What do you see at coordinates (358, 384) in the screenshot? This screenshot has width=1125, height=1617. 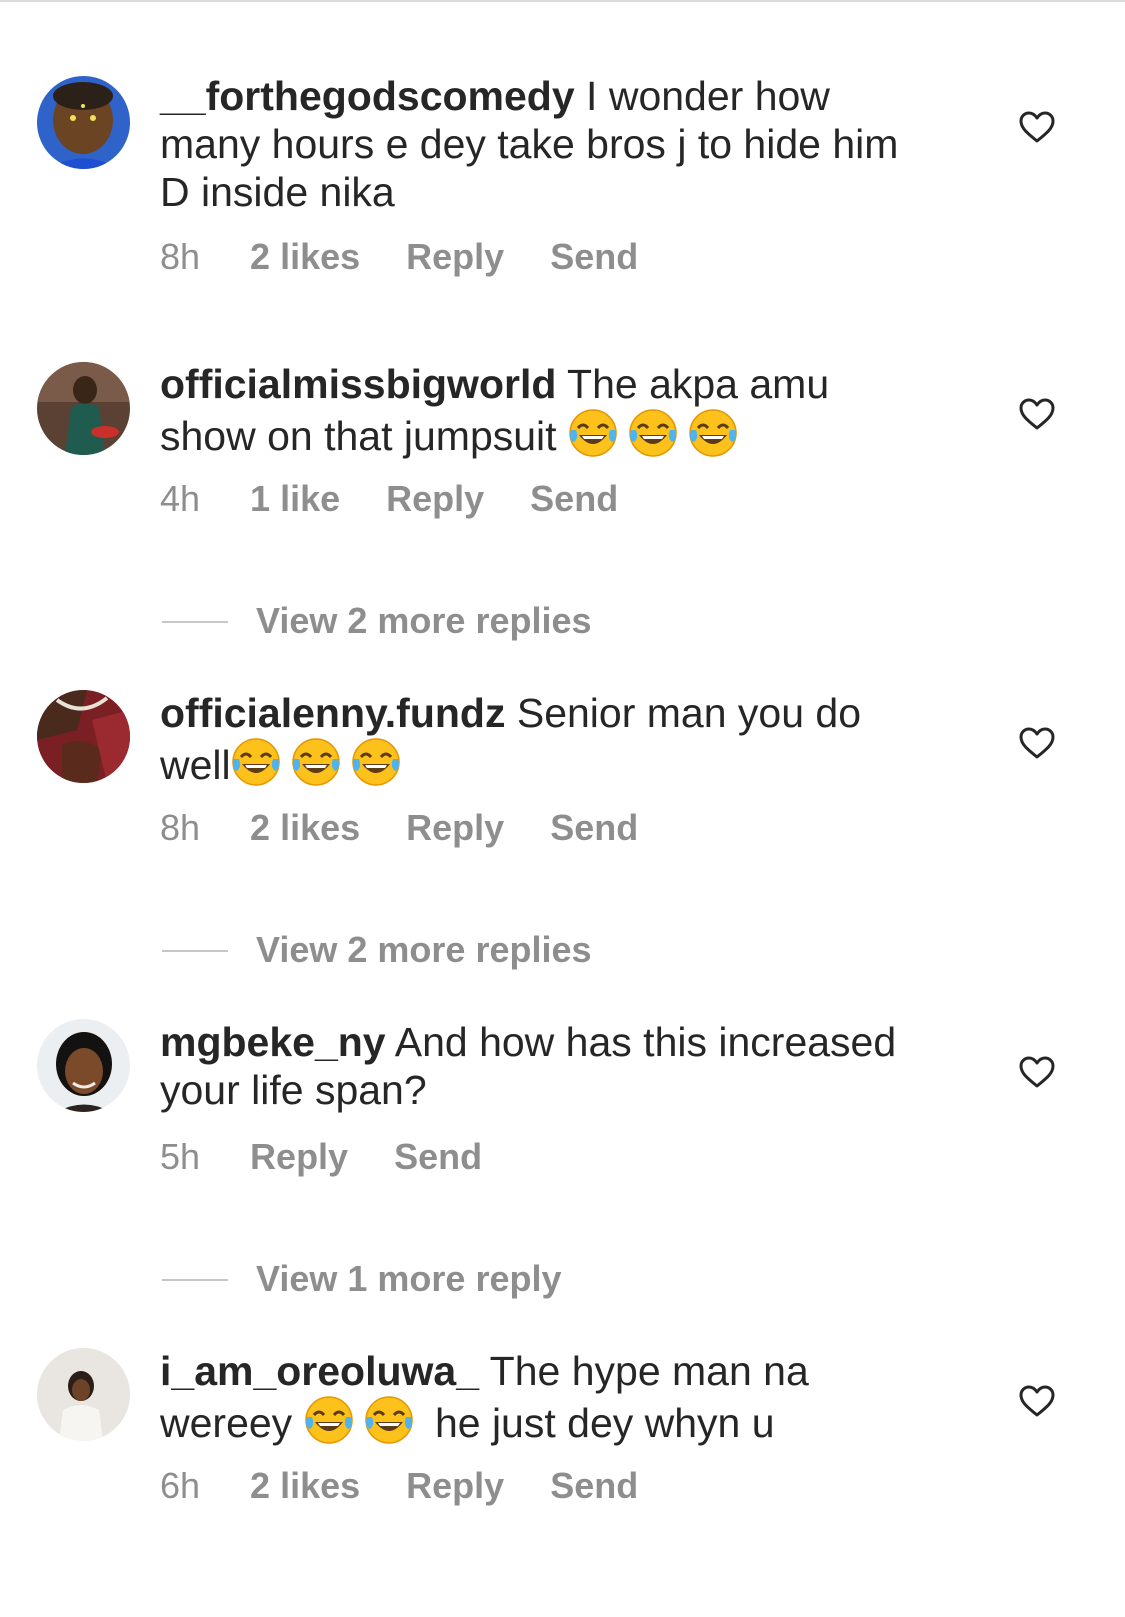 I see `comment-username: officialmissbigworld` at bounding box center [358, 384].